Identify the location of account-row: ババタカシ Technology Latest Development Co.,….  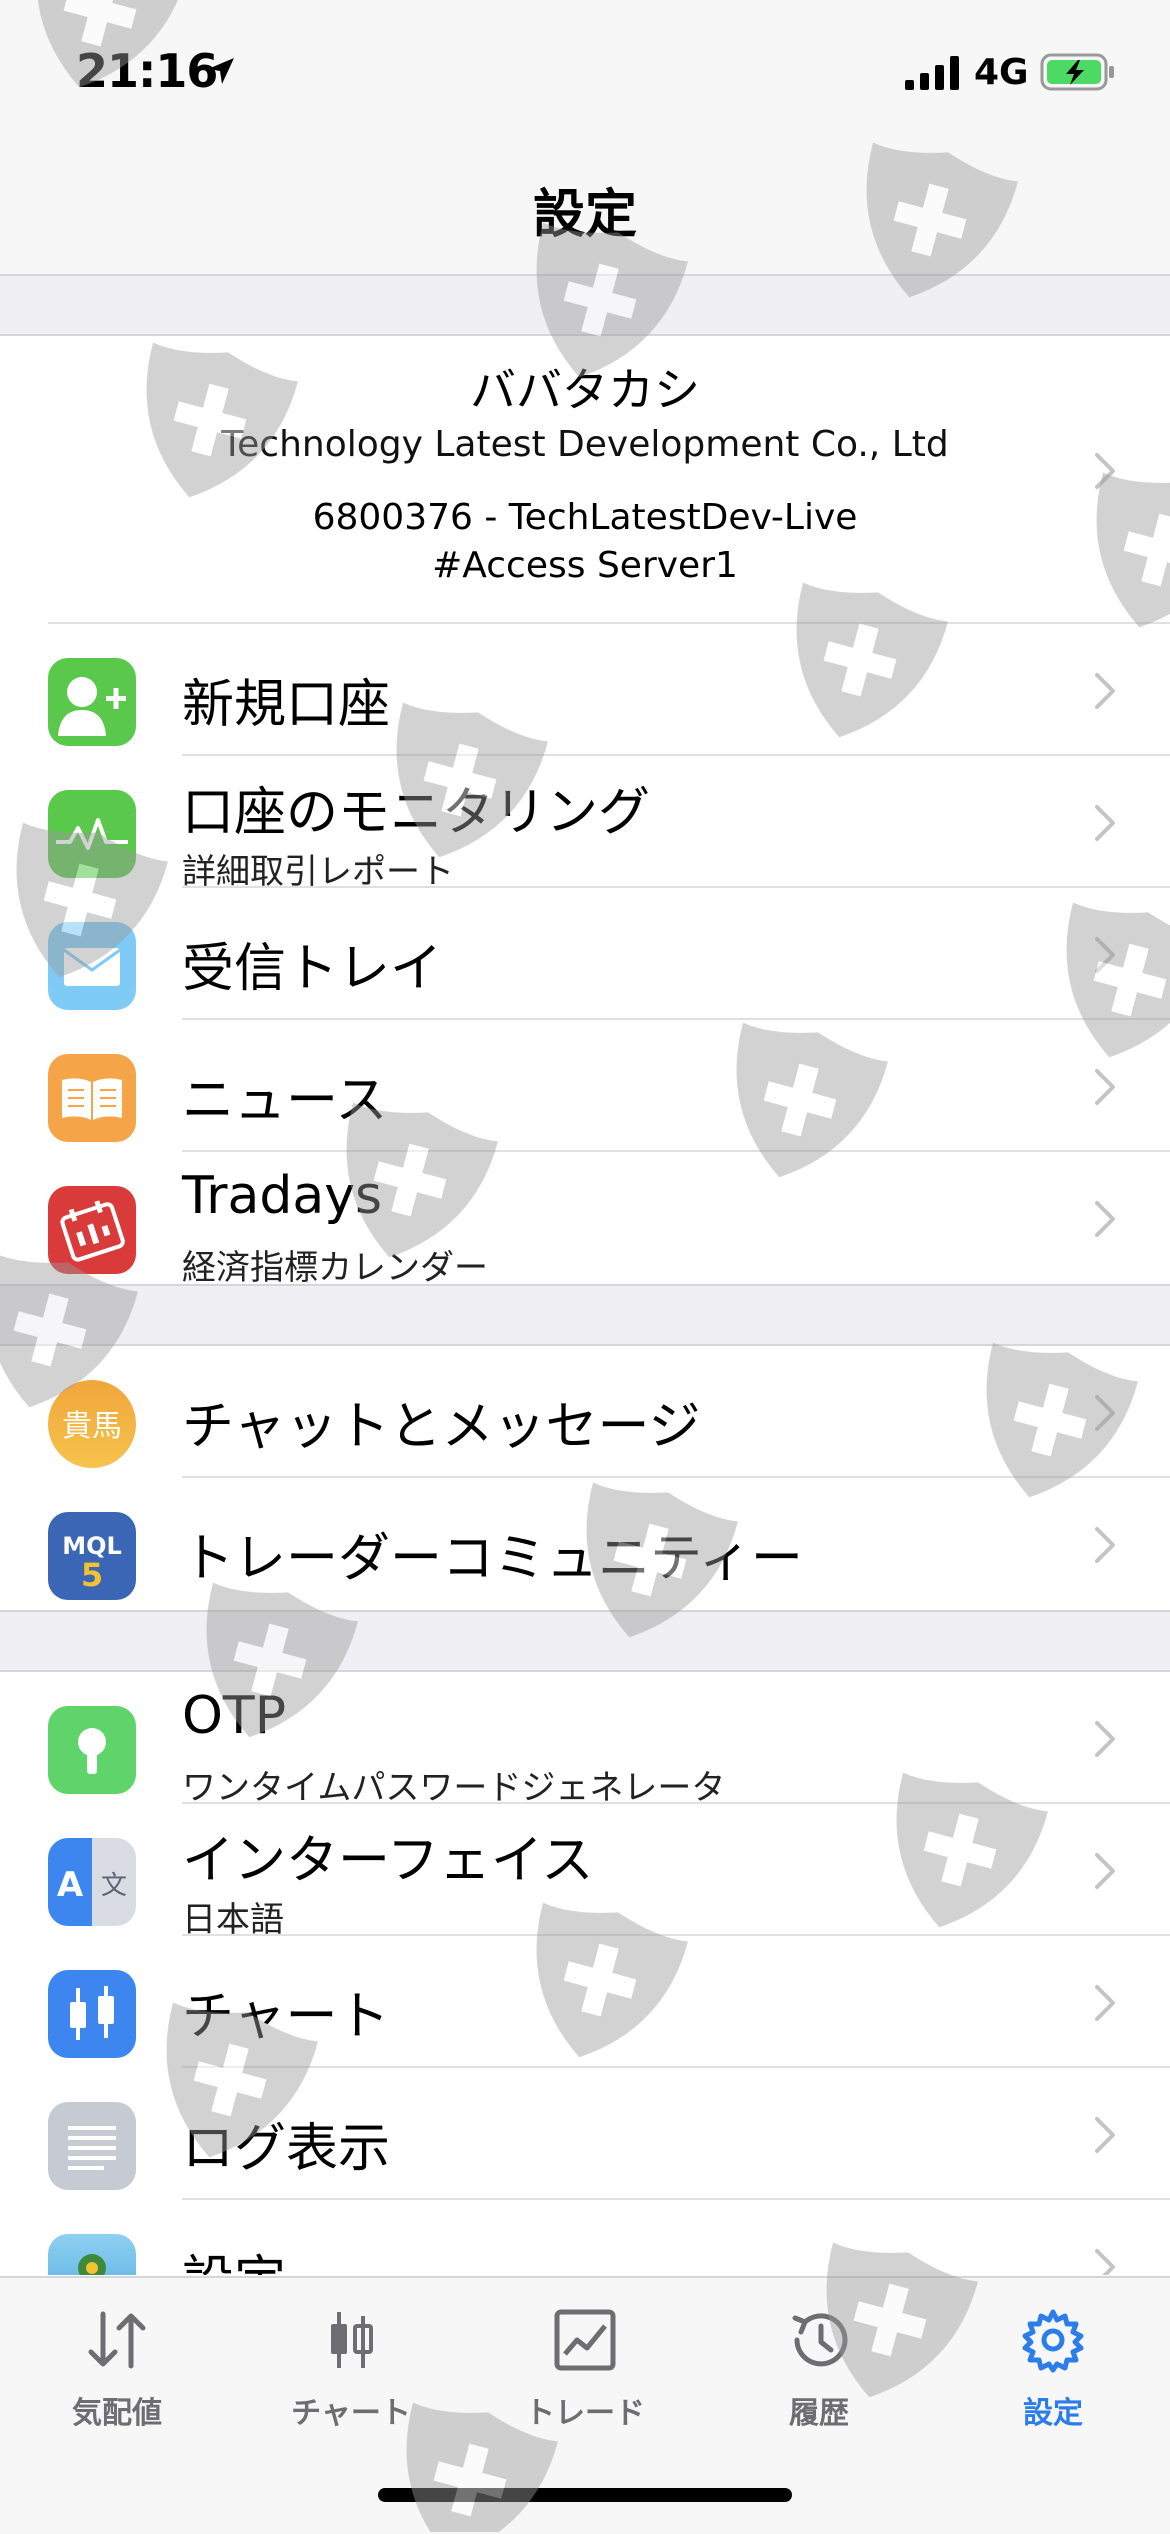
(609, 480).